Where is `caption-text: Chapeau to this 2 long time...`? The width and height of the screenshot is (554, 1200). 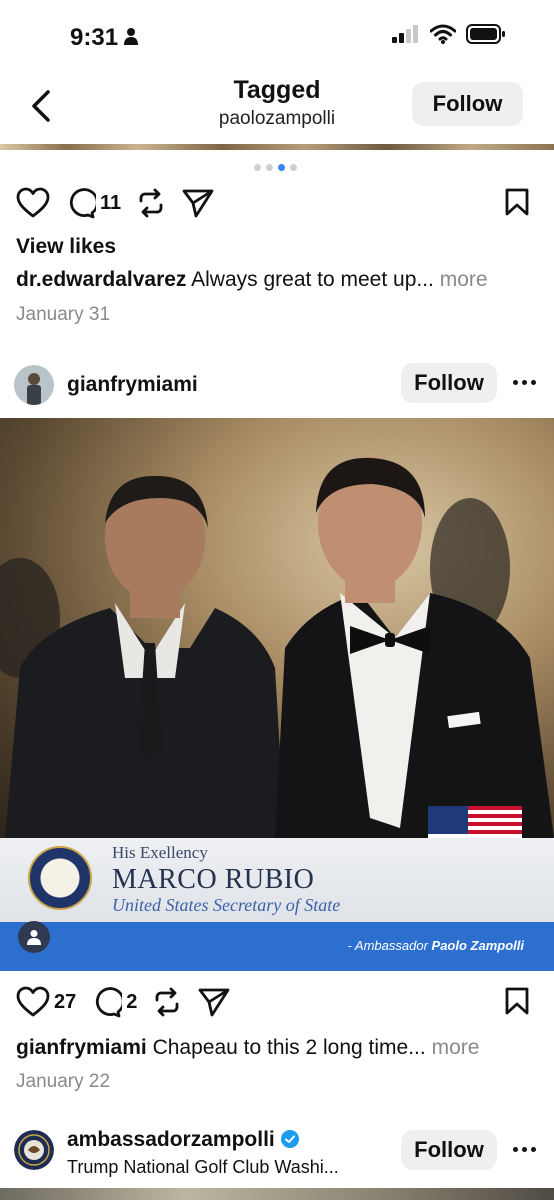
caption-text: Chapeau to this 2 long time... is located at coordinates (289, 1047).